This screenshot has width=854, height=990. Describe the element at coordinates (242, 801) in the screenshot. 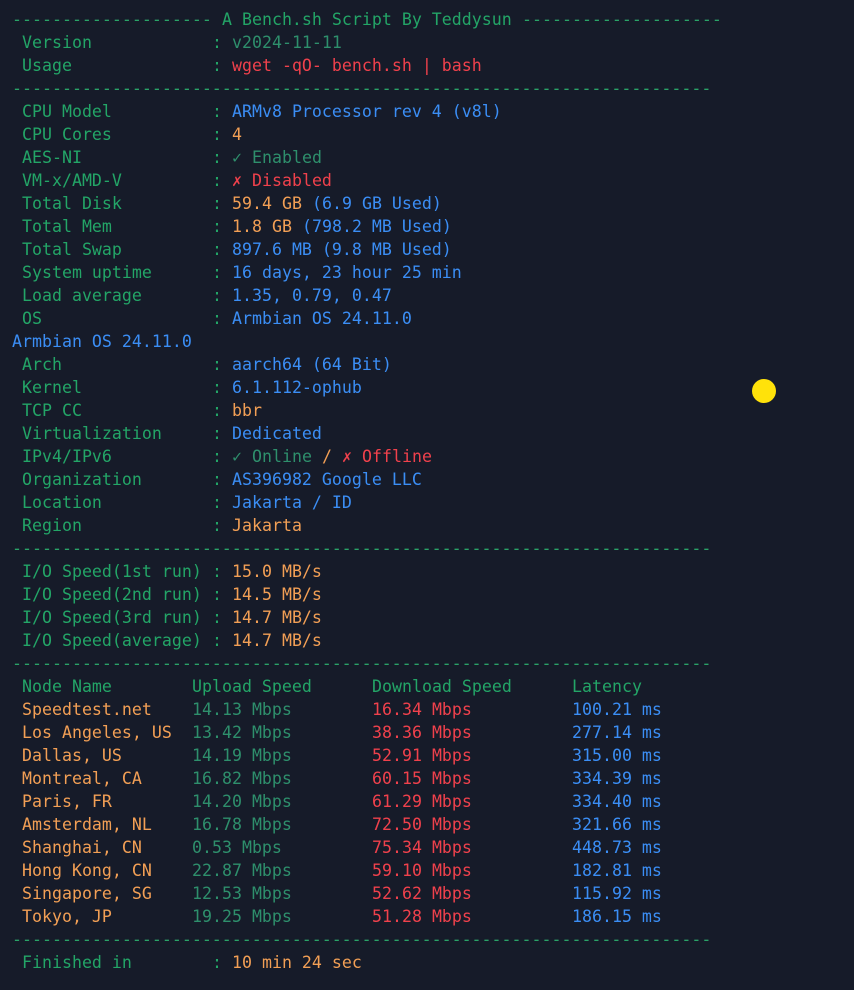

I see `upload-speed: 14.20 Mbps` at that location.